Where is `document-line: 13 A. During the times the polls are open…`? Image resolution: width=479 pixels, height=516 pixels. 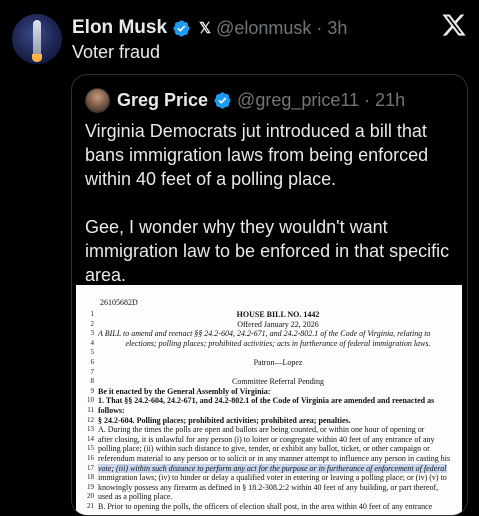
document-line: 13 A. During the times the polls are open… is located at coordinates (269, 430).